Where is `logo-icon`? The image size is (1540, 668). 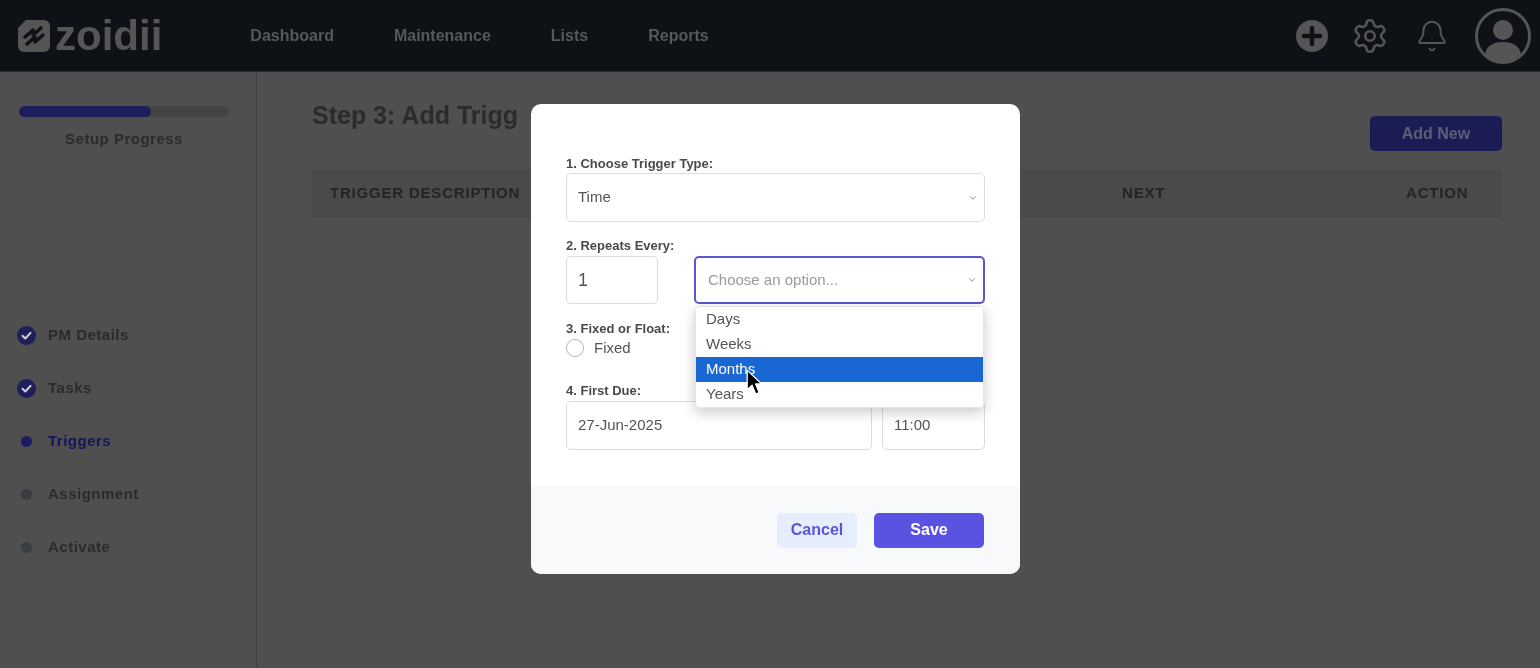 logo-icon is located at coordinates (34, 35).